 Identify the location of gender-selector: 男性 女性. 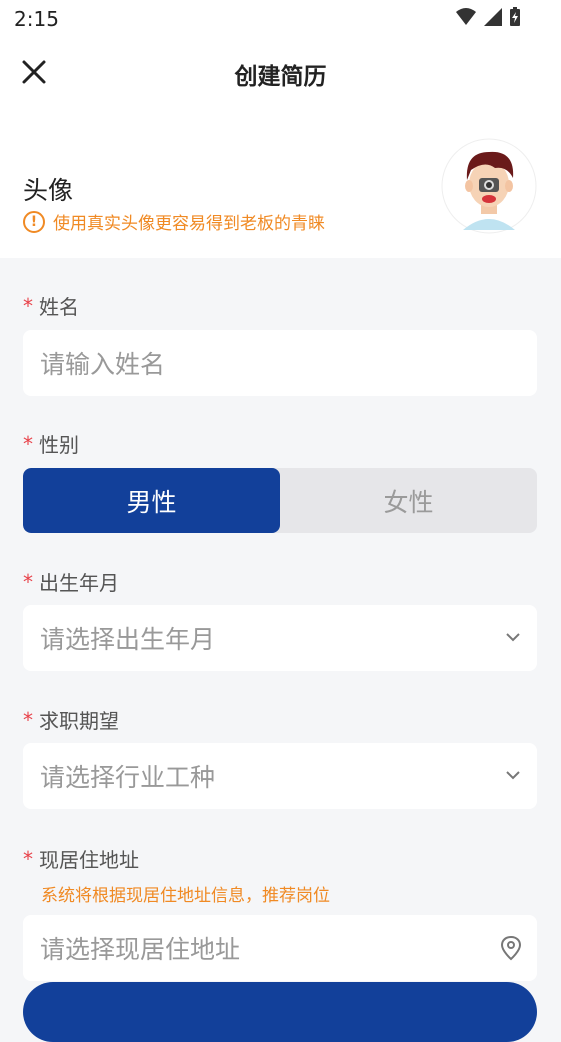
(280, 500).